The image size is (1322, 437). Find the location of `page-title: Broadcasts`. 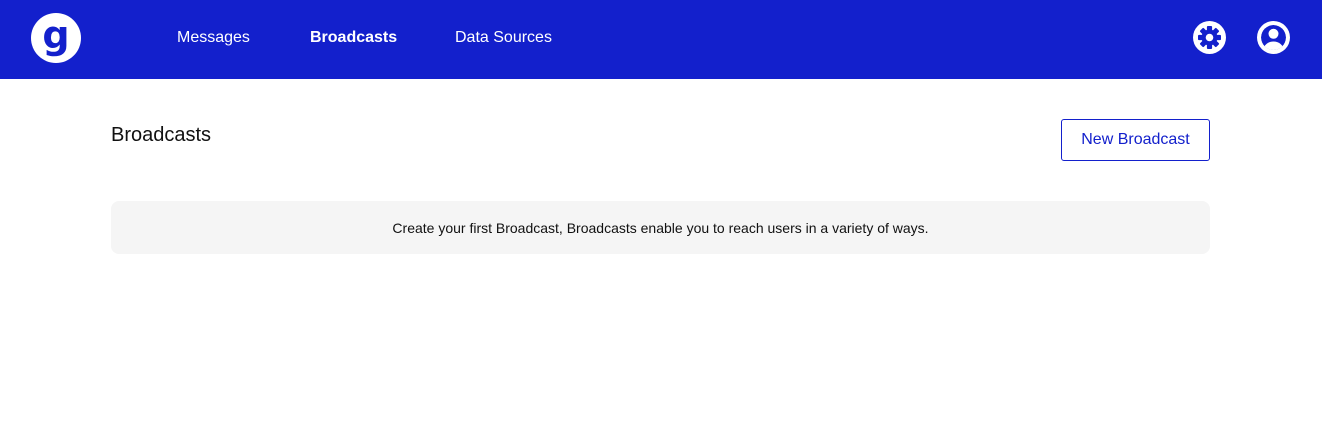

page-title: Broadcasts is located at coordinates (161, 135).